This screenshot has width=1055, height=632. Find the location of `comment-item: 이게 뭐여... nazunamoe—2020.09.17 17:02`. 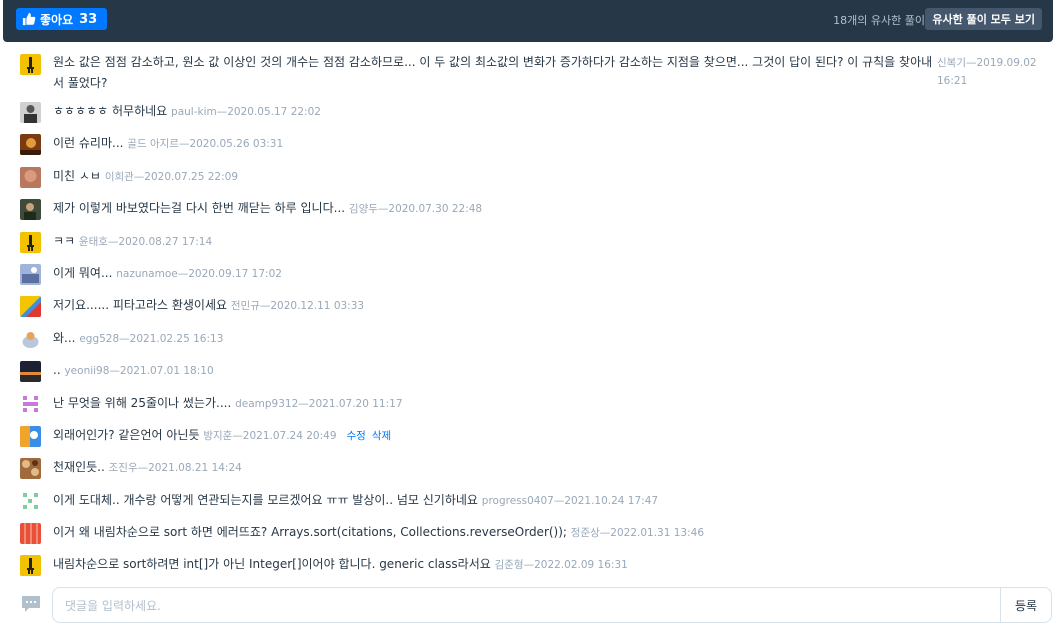

comment-item: 이게 뭐여... nazunamoe—2020.09.17 17:02 is located at coordinates (527, 278).